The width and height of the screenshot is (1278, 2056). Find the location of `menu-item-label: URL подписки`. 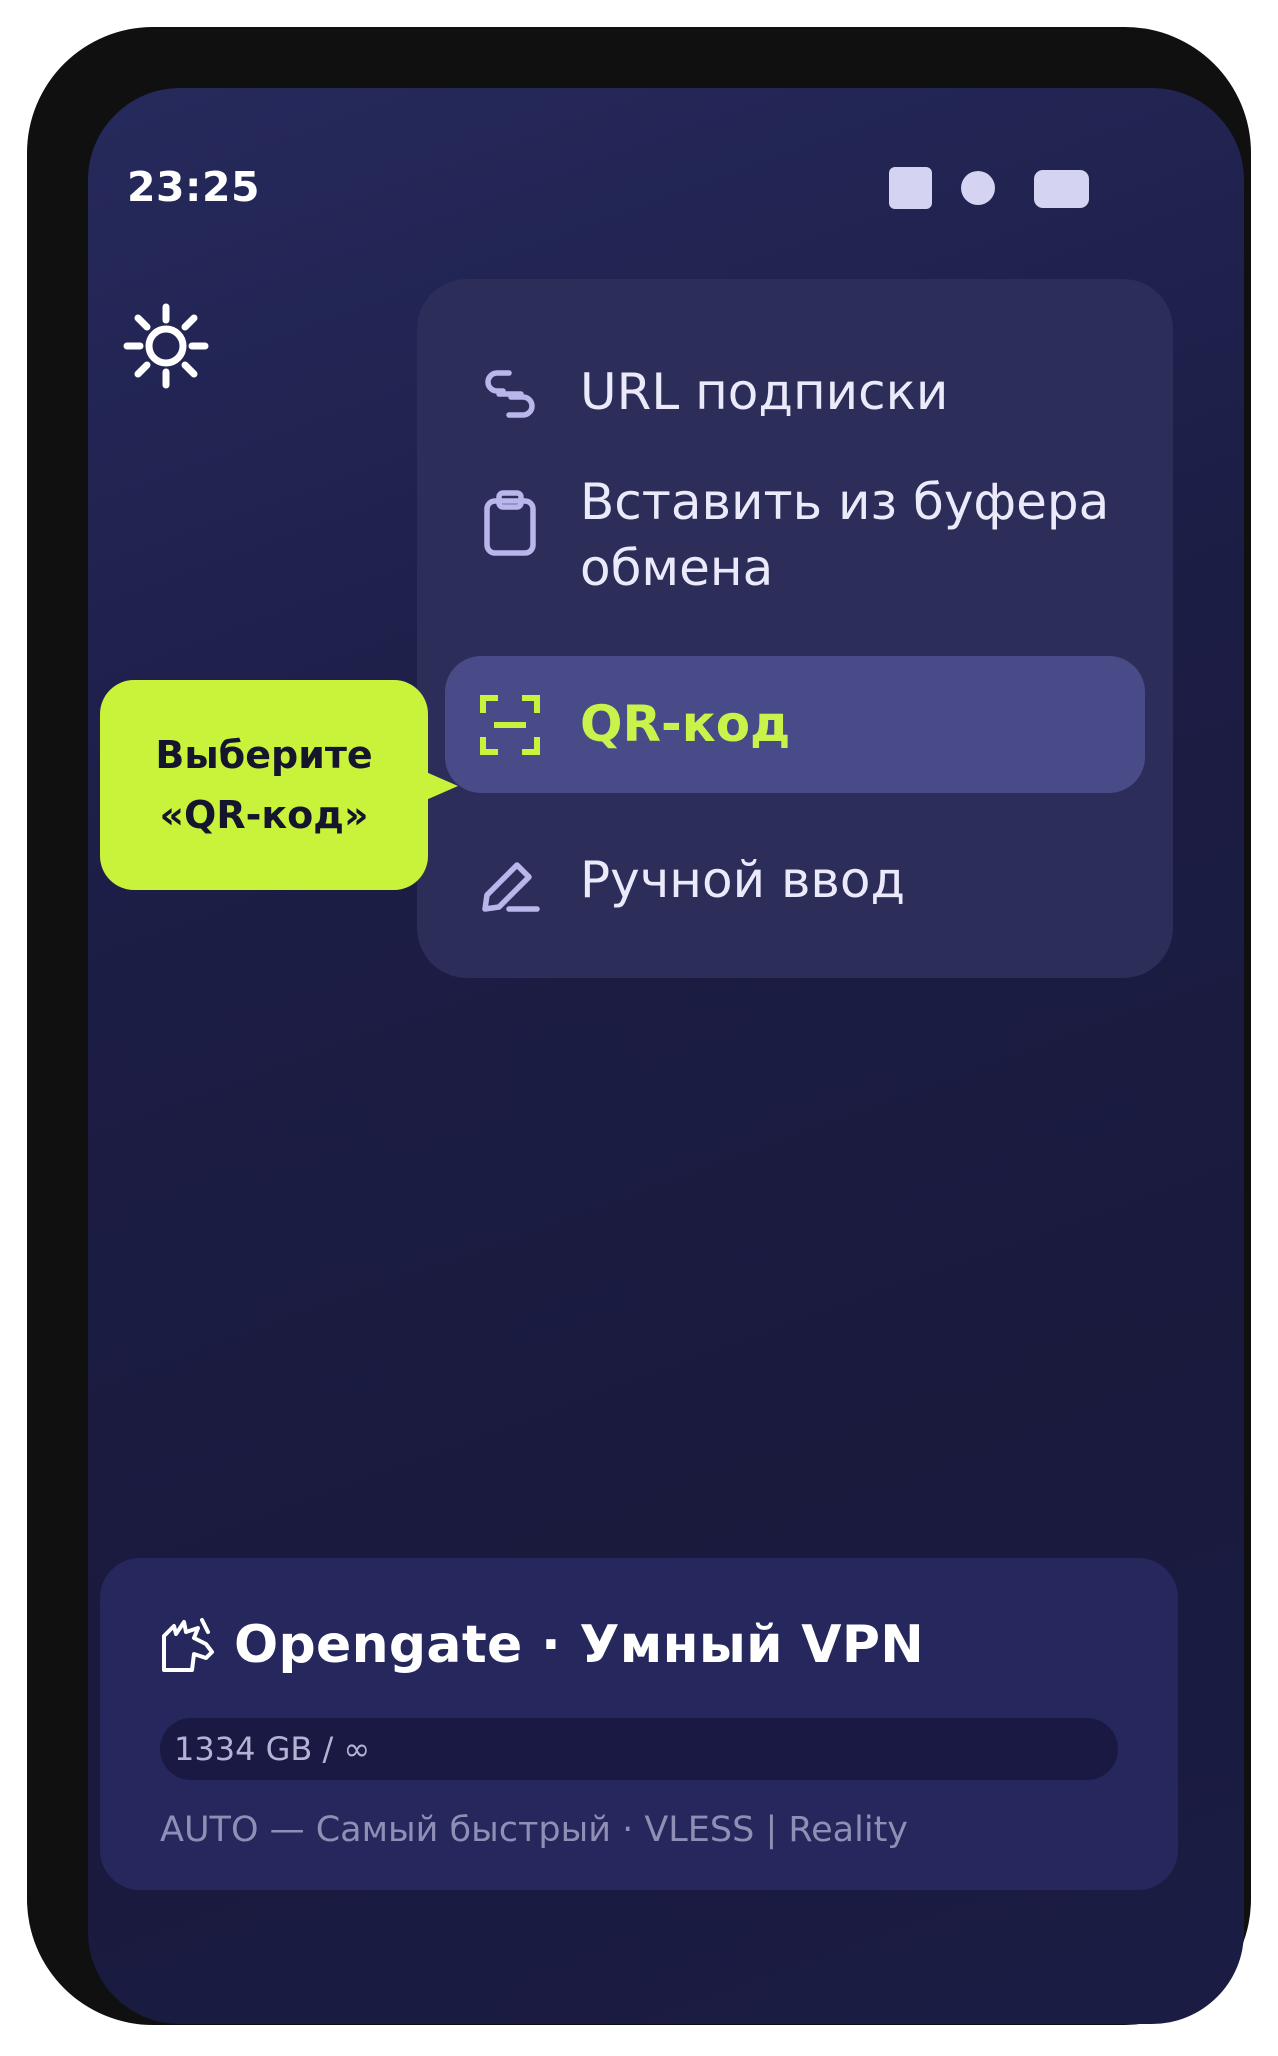

menu-item-label: URL подписки is located at coordinates (764, 392).